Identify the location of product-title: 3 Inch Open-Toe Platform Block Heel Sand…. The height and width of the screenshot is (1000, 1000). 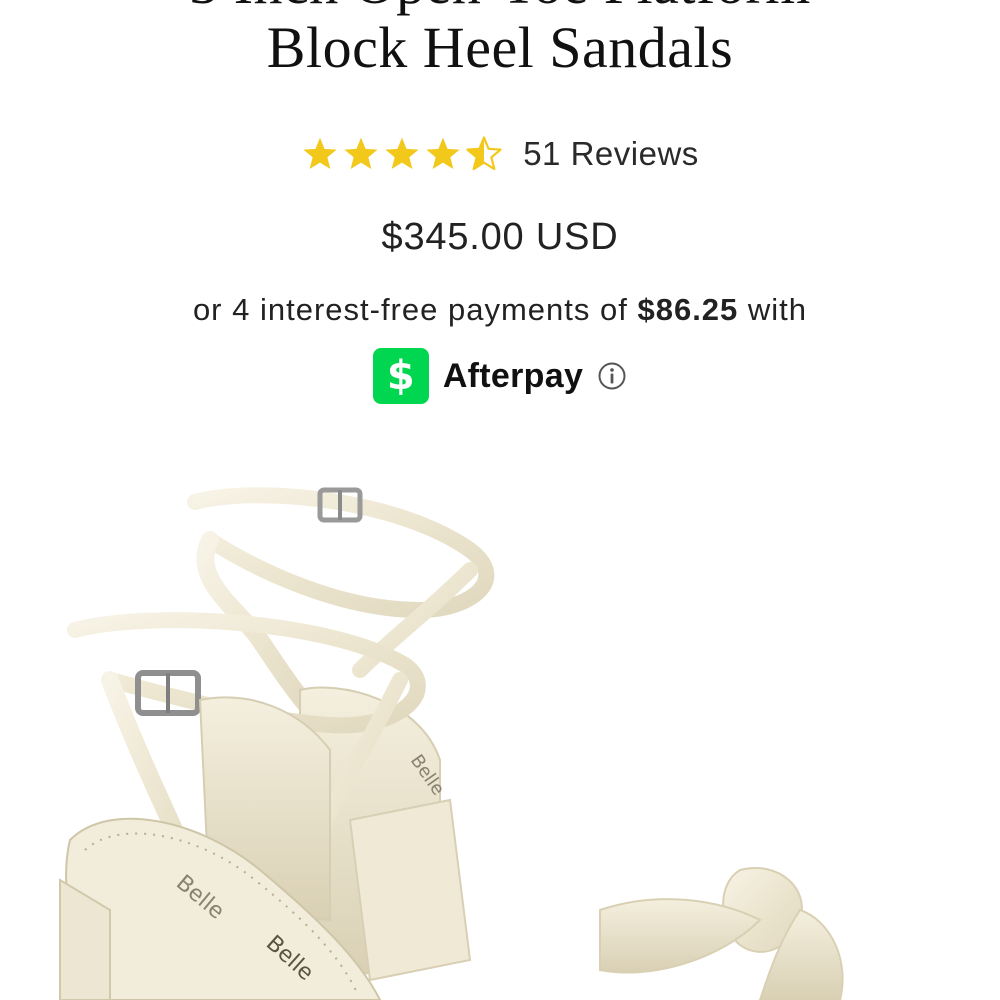
(500, 40).